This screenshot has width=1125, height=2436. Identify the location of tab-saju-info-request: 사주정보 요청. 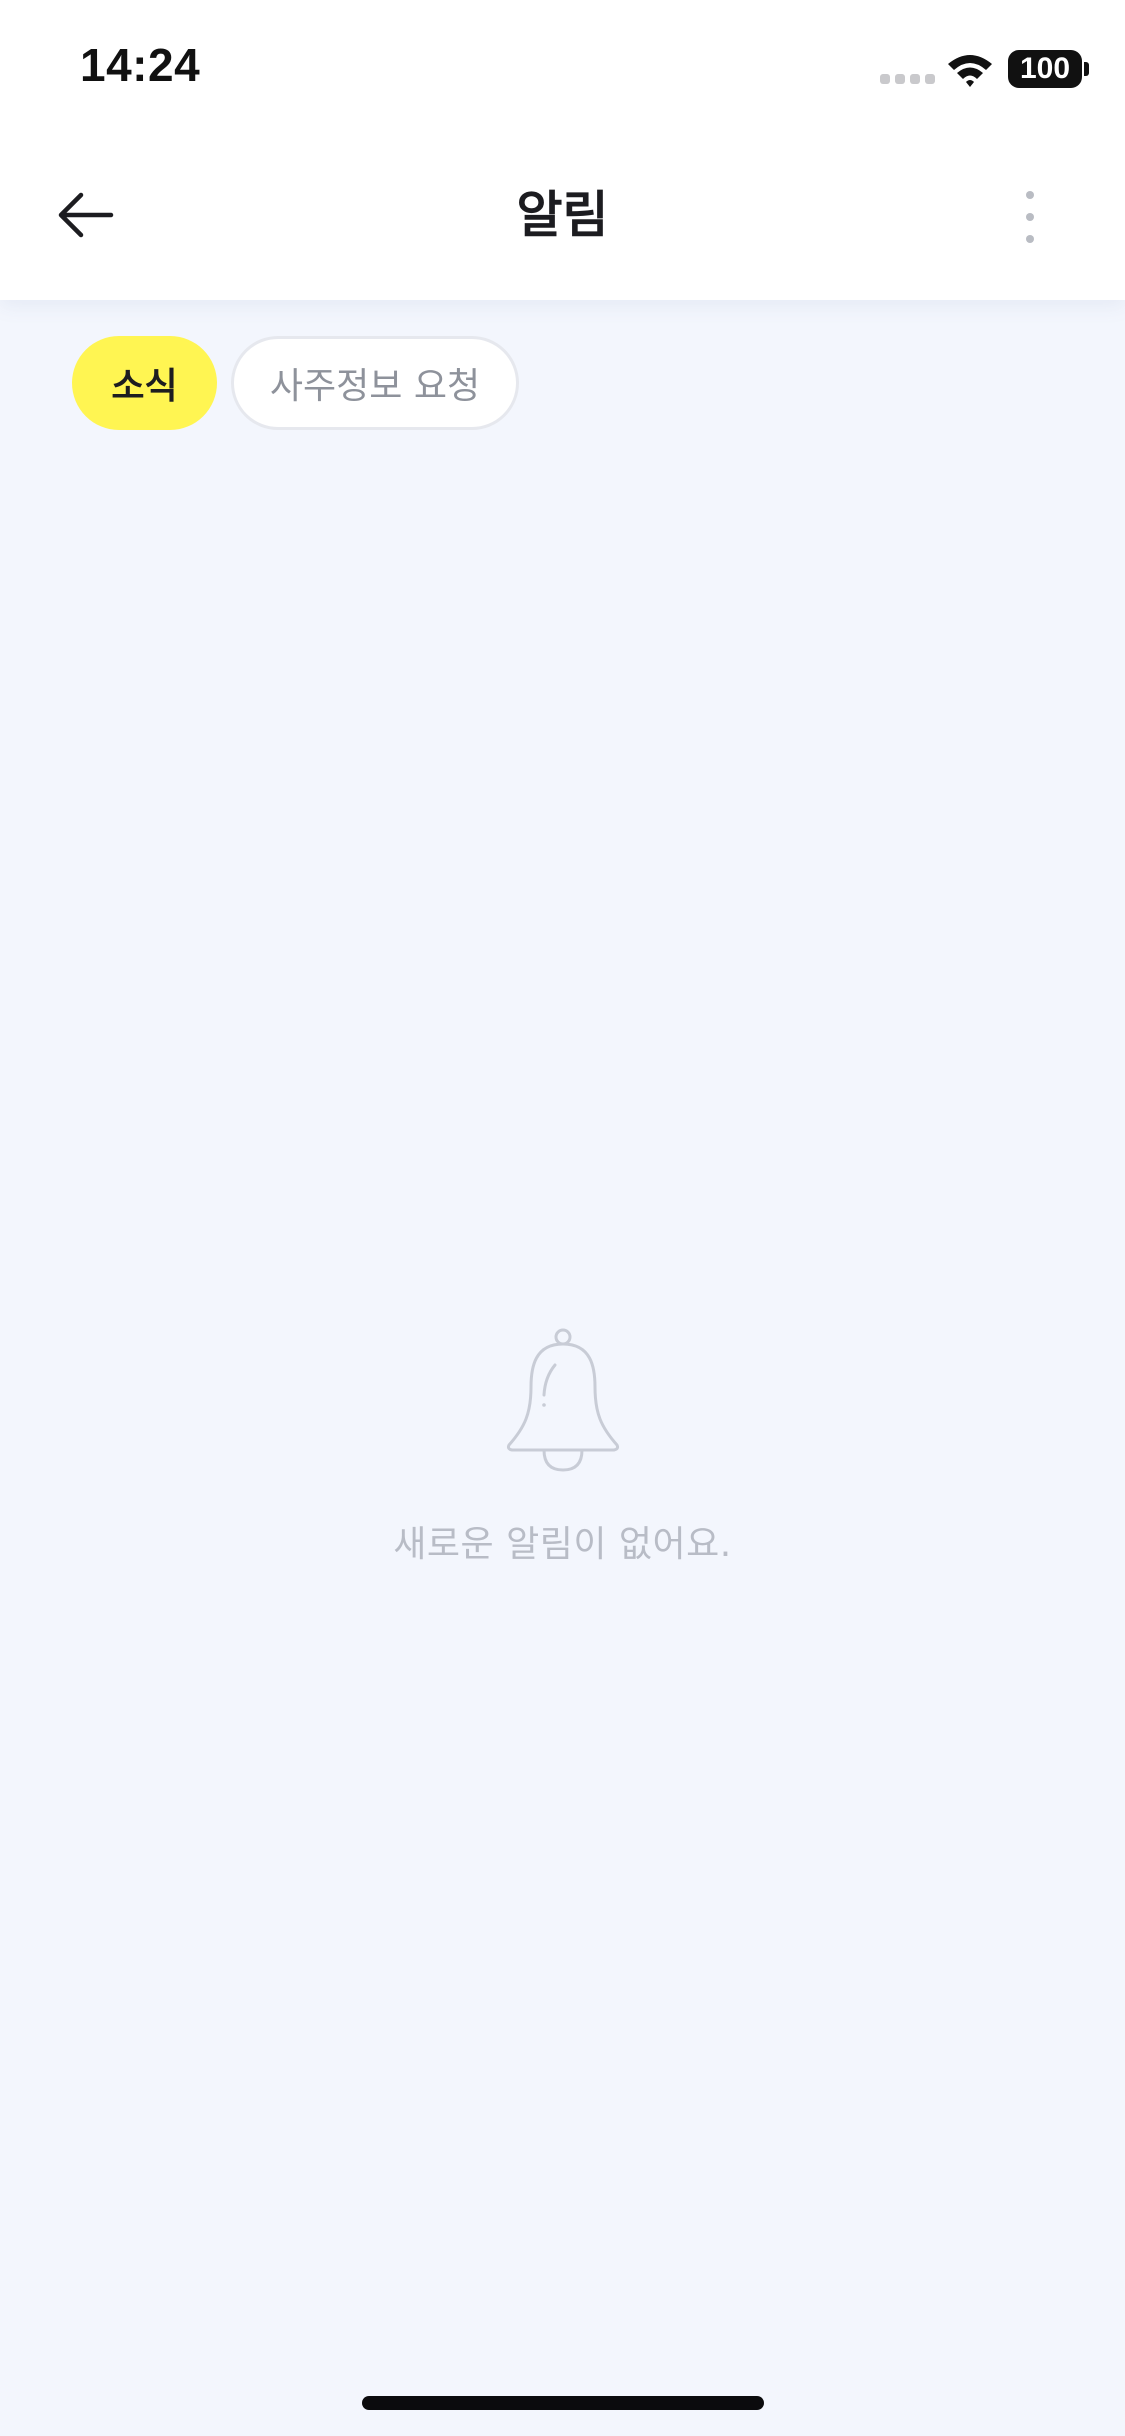
(375, 383).